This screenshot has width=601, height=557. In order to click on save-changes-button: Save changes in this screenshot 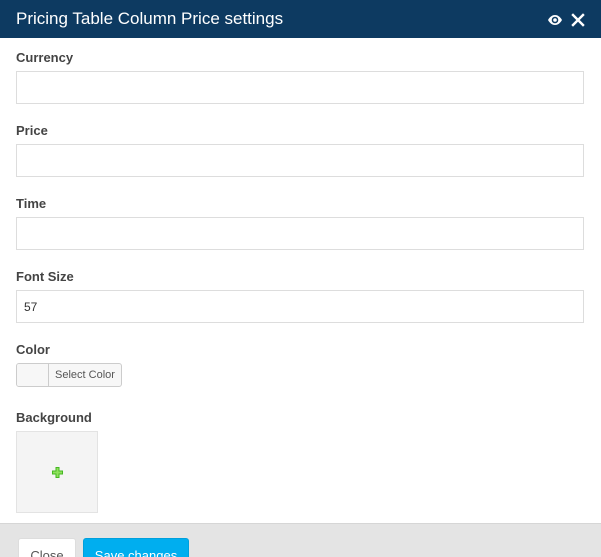, I will do `click(136, 547)`.